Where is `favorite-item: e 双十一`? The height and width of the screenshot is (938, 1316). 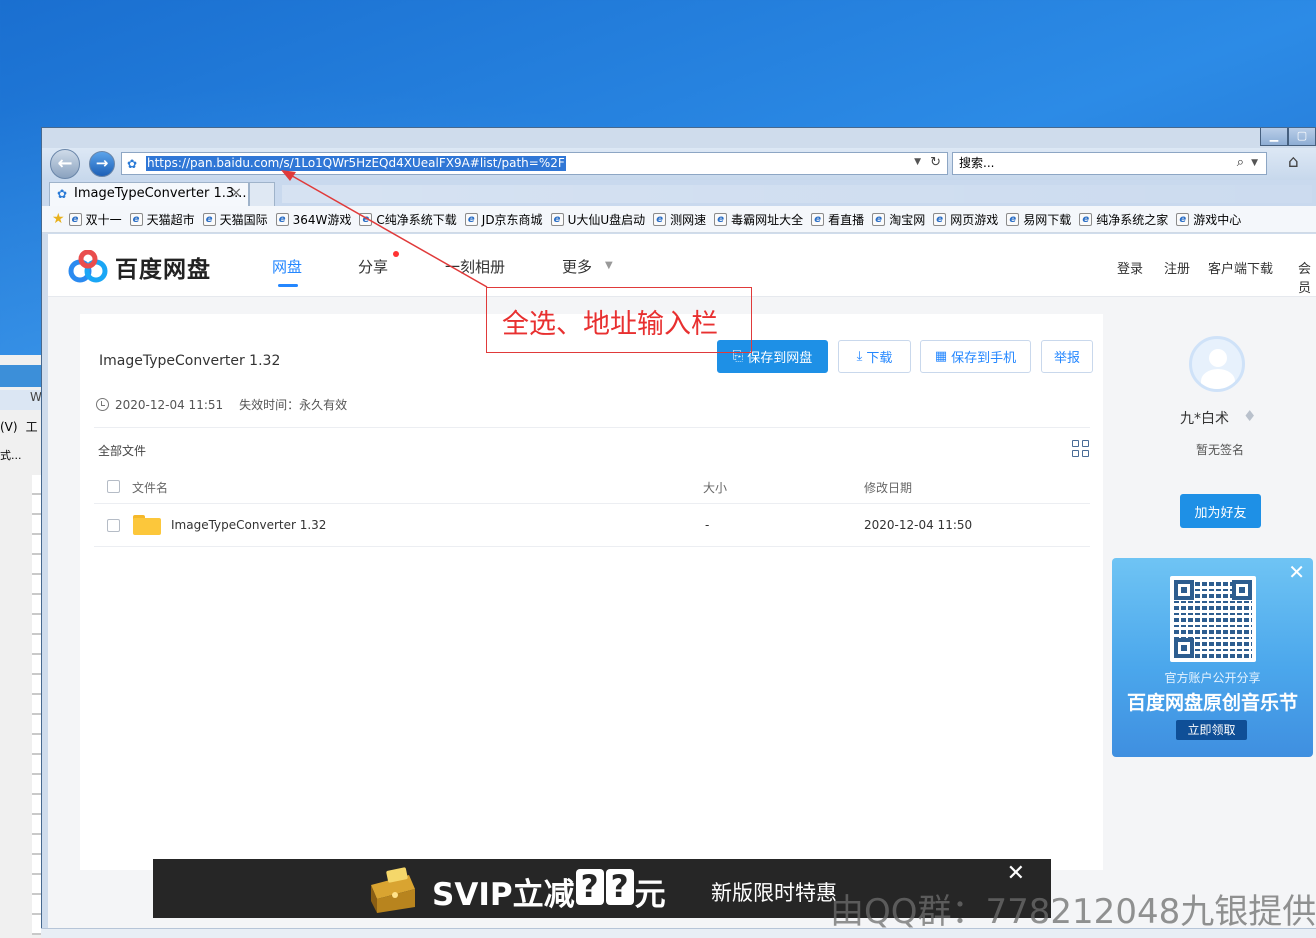 favorite-item: e 双十一 is located at coordinates (95, 219).